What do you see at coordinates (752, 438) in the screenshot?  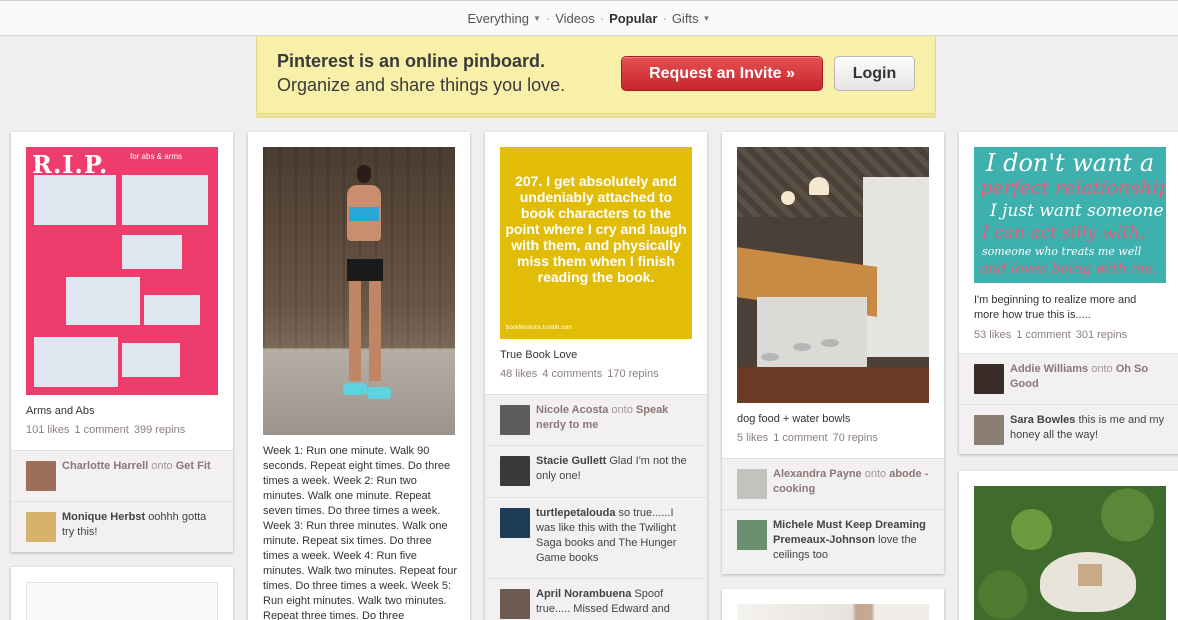 I see `likes-count: 5 likes` at bounding box center [752, 438].